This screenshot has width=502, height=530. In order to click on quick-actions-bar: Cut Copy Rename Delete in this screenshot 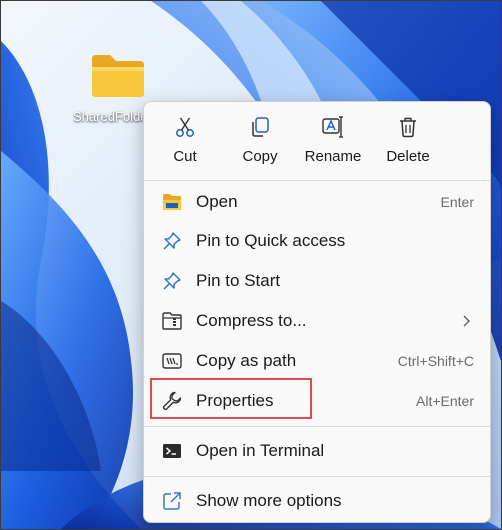, I will do `click(317, 138)`.